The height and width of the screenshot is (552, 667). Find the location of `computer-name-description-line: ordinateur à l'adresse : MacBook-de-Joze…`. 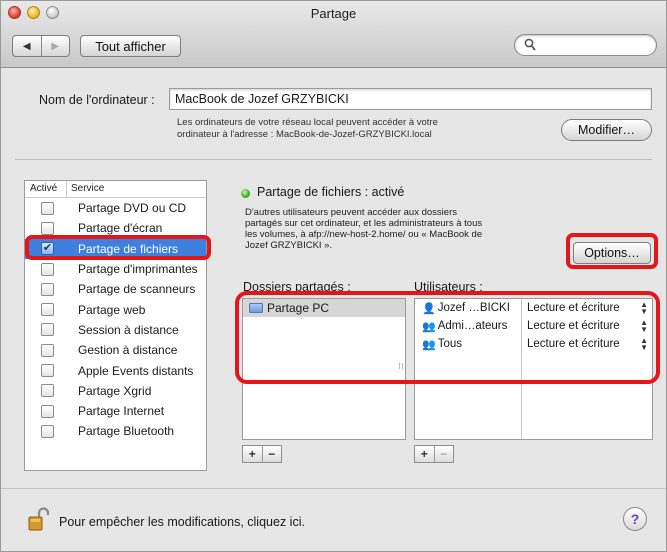

computer-name-description-line: ordinateur à l'adresse : MacBook-de-Joze… is located at coordinates (304, 134).